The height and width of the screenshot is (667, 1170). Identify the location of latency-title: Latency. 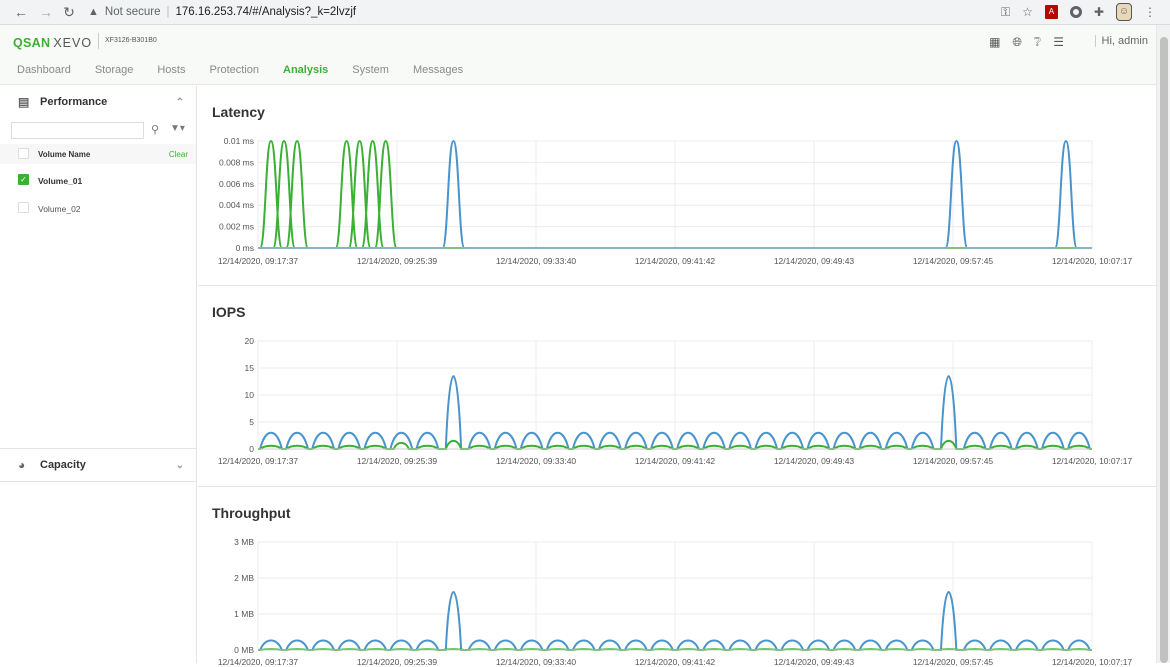
(238, 112).